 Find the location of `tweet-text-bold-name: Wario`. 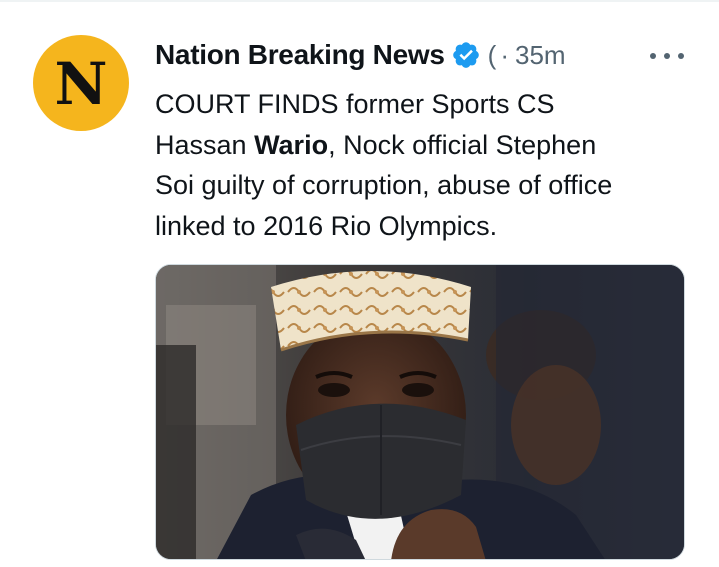

tweet-text-bold-name: Wario is located at coordinates (291, 144).